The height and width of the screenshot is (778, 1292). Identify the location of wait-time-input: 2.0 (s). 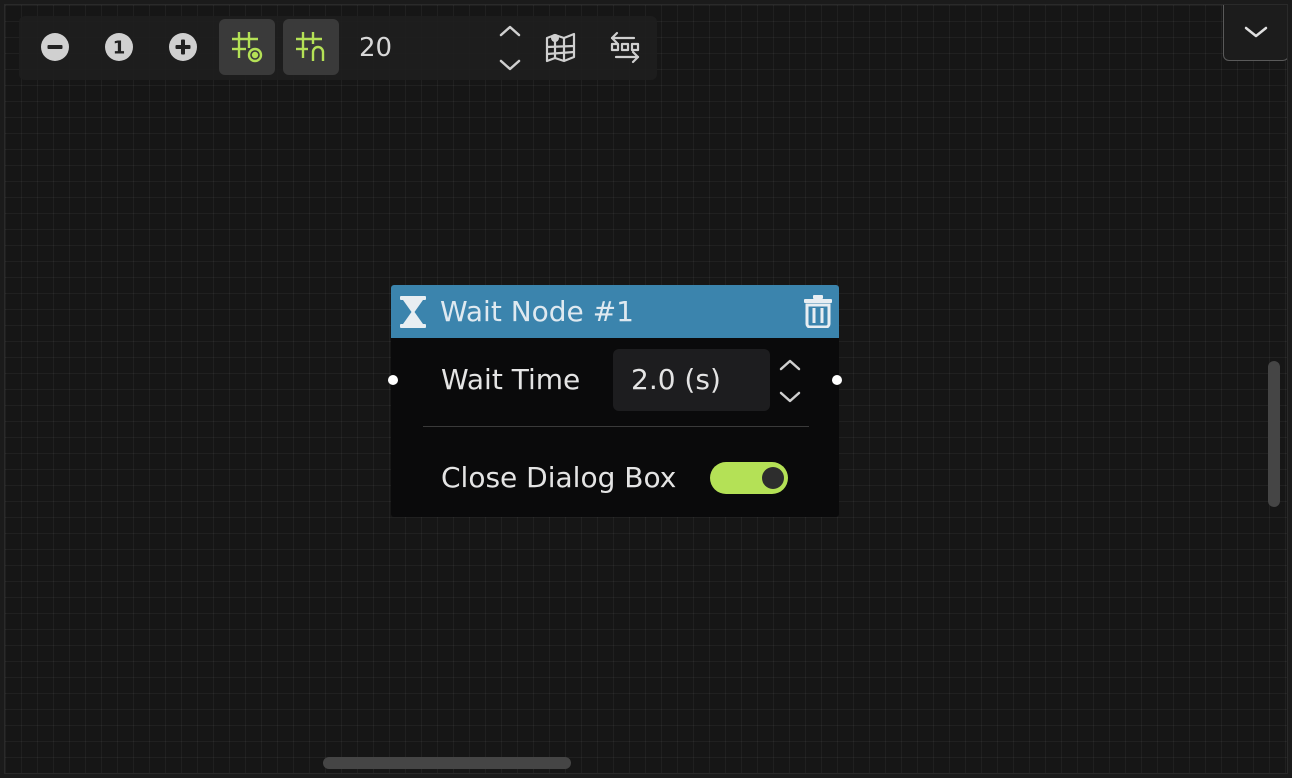
(691, 380).